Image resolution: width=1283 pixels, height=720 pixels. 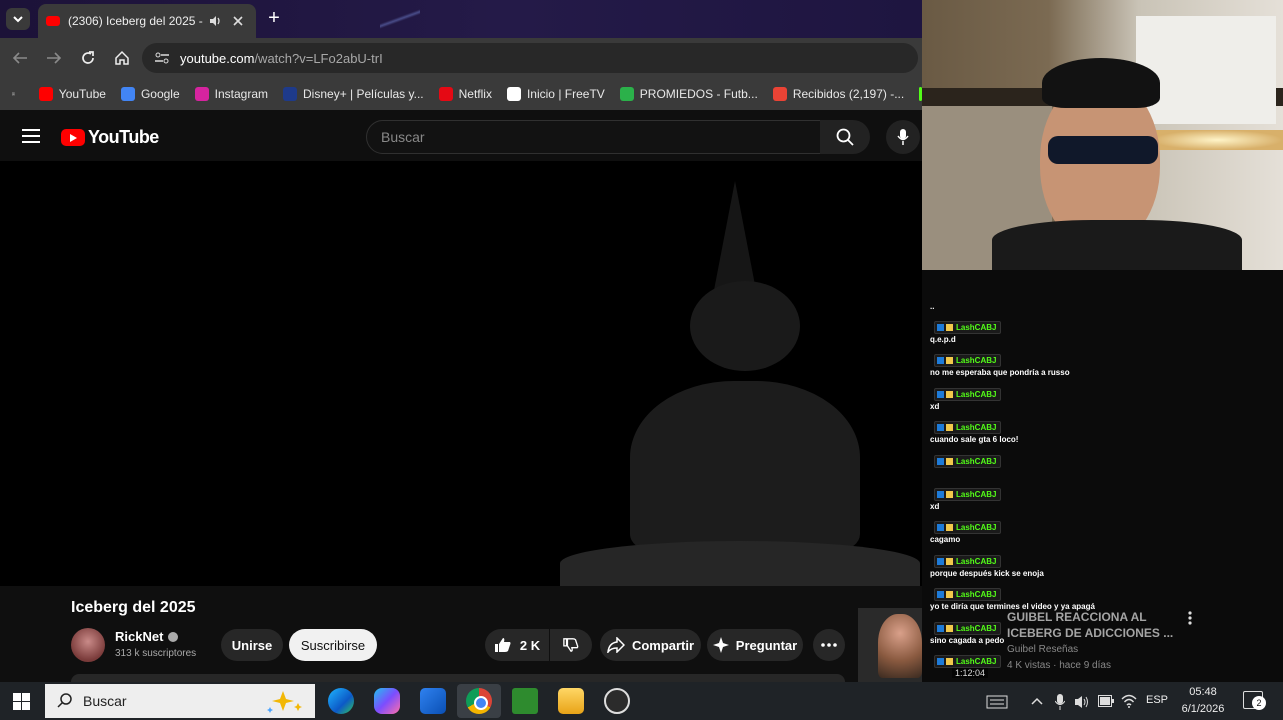 What do you see at coordinates (1106, 701) in the screenshot?
I see `battery-icon` at bounding box center [1106, 701].